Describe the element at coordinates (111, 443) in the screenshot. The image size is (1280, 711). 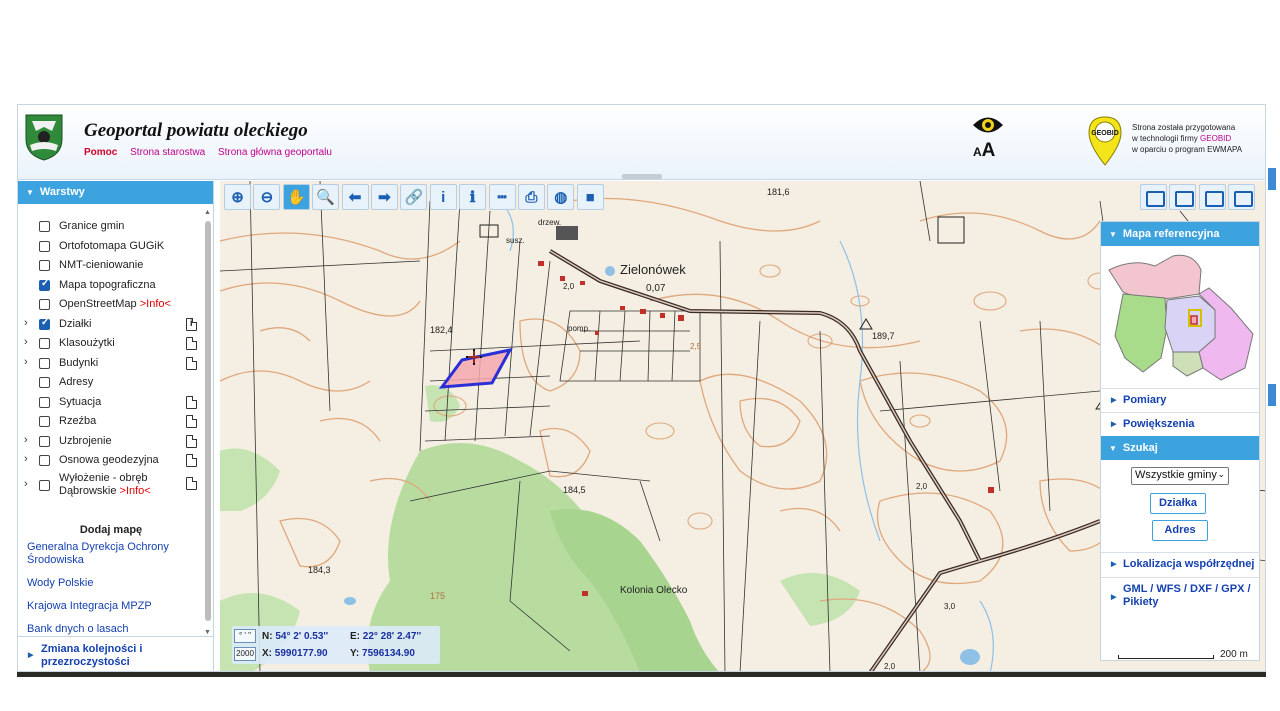
I see `layer-item: › Uzbrojenie` at that location.